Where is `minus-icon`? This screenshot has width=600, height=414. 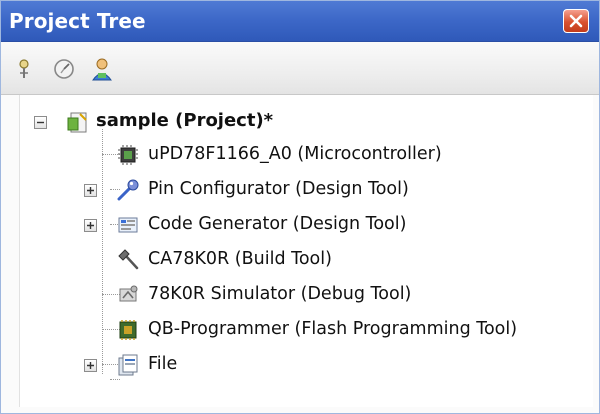 minus-icon is located at coordinates (40, 122).